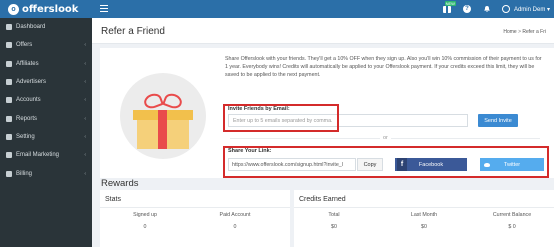 Image resolution: width=554 pixels, height=247 pixels. What do you see at coordinates (467, 9) in the screenshot?
I see `help-icon: ?` at bounding box center [467, 9].